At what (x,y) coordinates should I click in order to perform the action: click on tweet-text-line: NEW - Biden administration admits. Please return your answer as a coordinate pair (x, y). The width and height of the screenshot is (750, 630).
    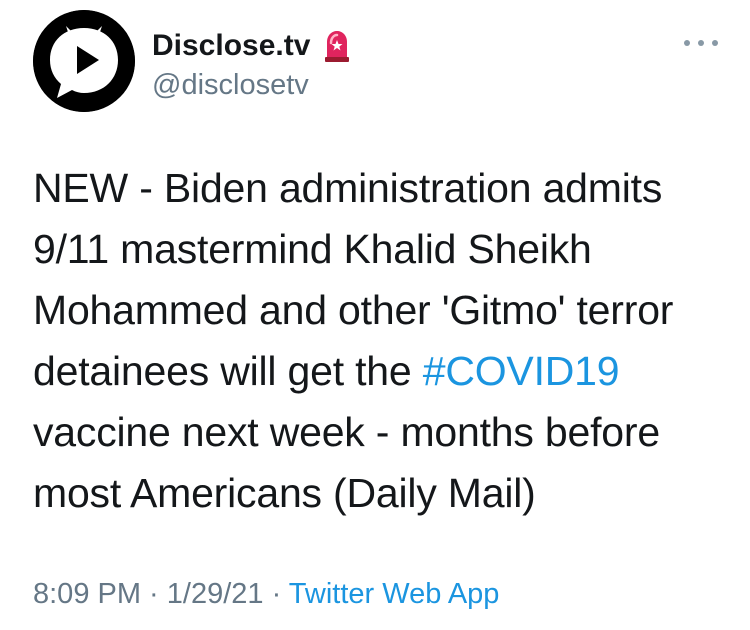
    Looking at the image, I should click on (348, 188).